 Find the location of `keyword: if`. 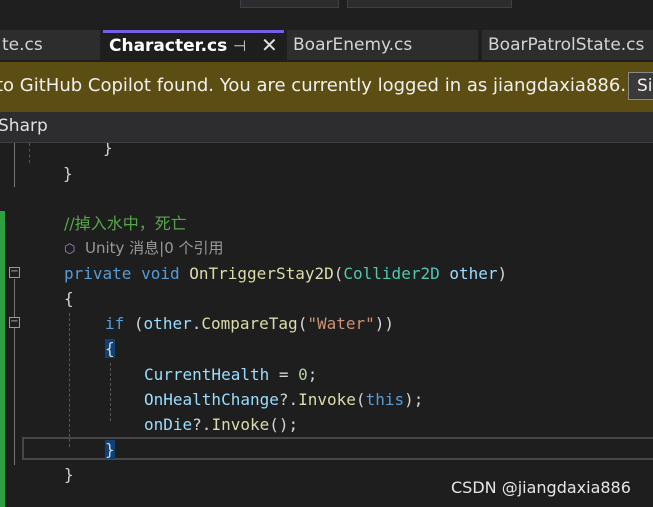

keyword: if is located at coordinates (115, 323).